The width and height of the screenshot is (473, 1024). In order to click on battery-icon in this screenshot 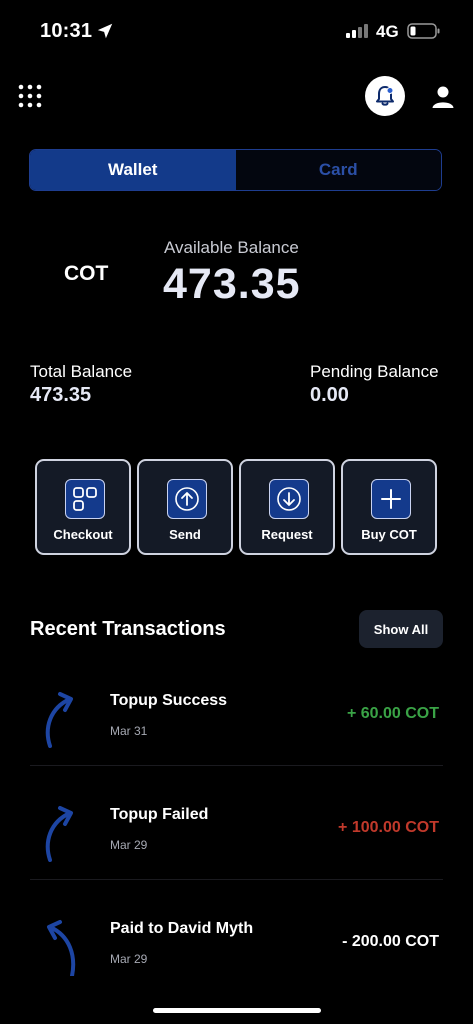, I will do `click(423, 31)`.